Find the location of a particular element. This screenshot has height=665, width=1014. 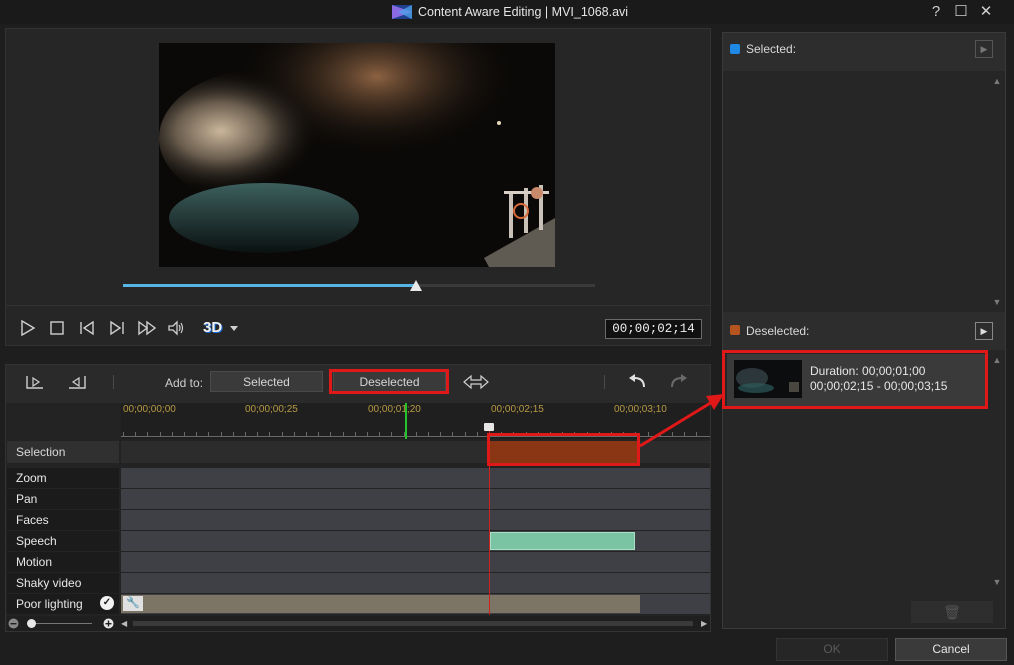

track-label-shaky-video: Shaky video is located at coordinates (63, 583).